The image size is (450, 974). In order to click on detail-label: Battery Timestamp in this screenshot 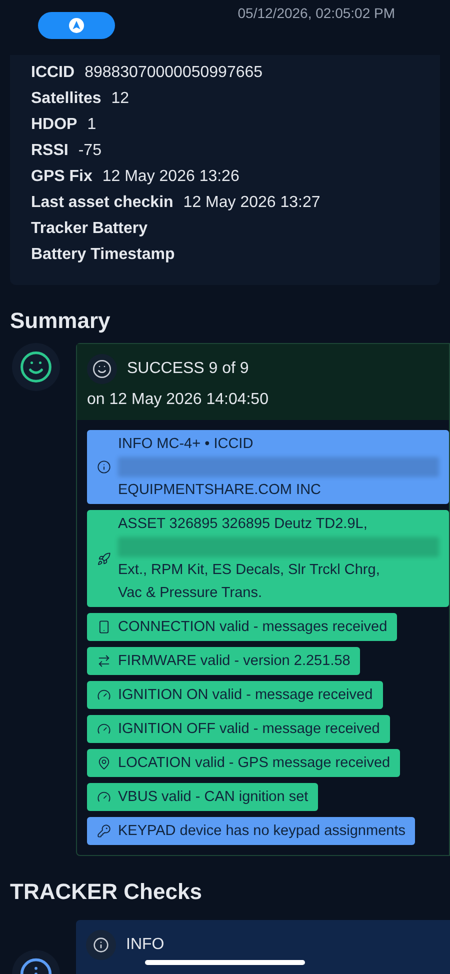, I will do `click(103, 255)`.